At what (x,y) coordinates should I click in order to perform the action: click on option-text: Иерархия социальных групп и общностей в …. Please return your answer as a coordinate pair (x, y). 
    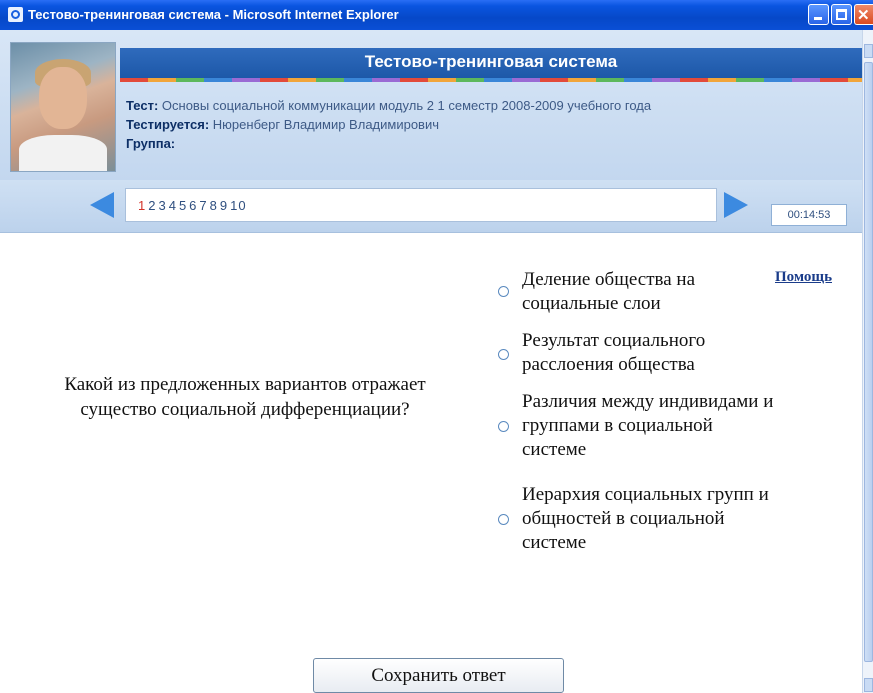
    Looking at the image, I should click on (645, 519).